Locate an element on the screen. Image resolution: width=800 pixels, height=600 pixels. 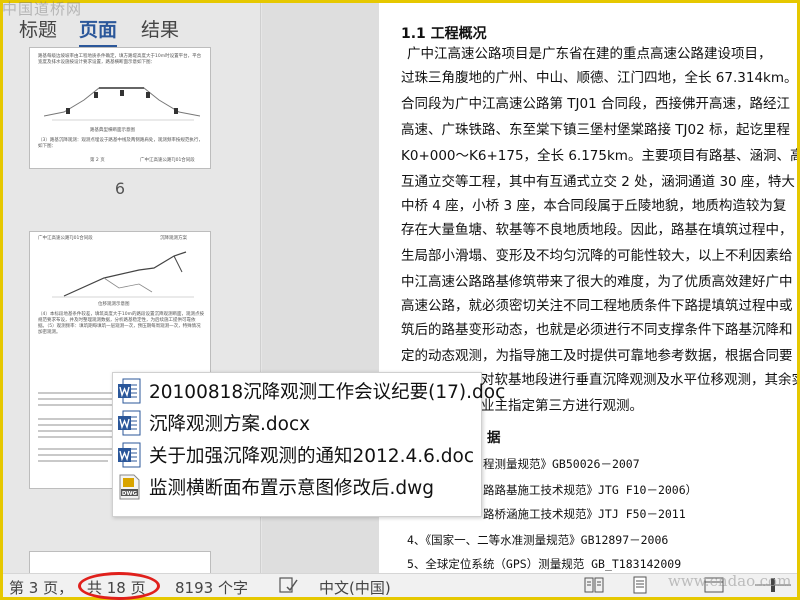
recent-file-name: 沉降观测方案.docx is located at coordinates (230, 424).